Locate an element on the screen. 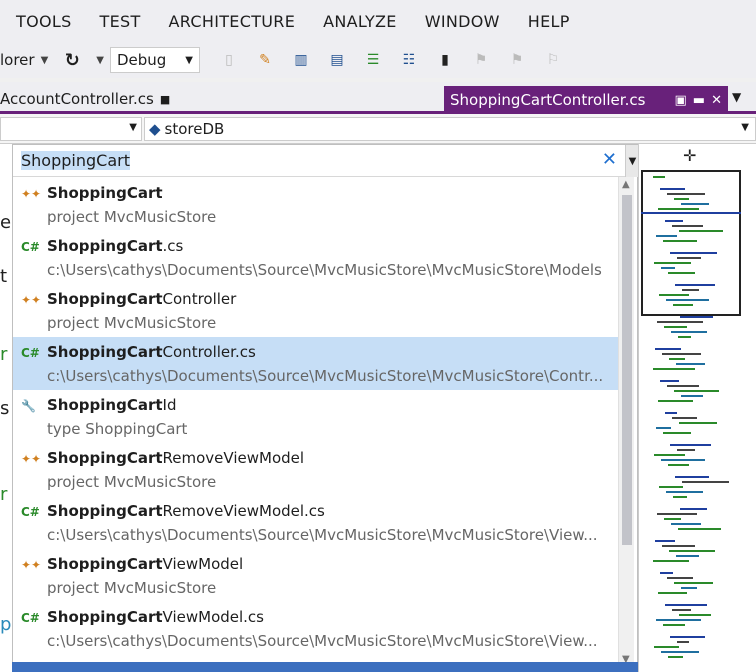  code-minimap: ✛ is located at coordinates (697, 408).